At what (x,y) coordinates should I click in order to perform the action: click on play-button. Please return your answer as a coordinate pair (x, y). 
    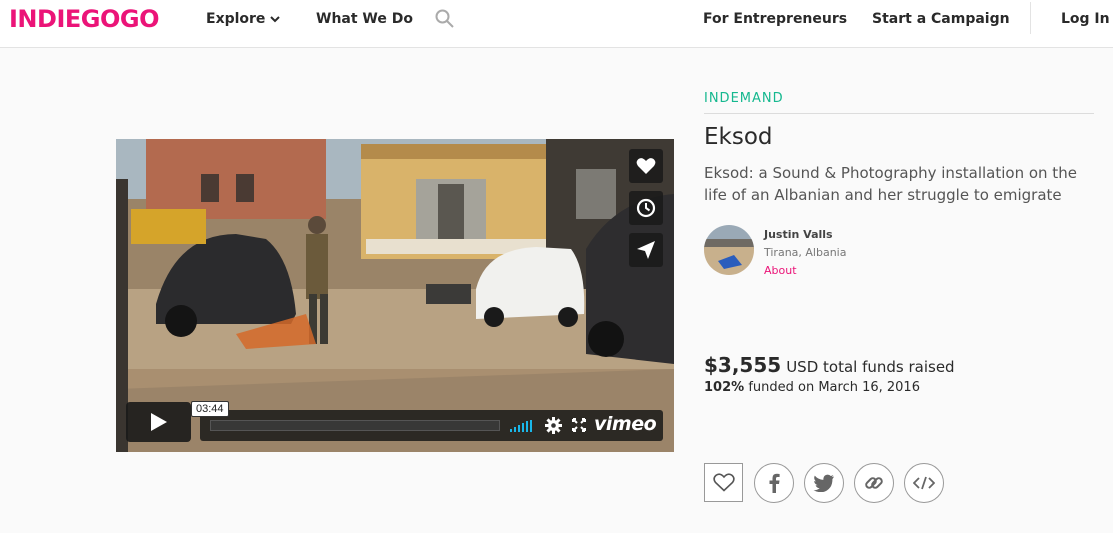
    Looking at the image, I should click on (158, 422).